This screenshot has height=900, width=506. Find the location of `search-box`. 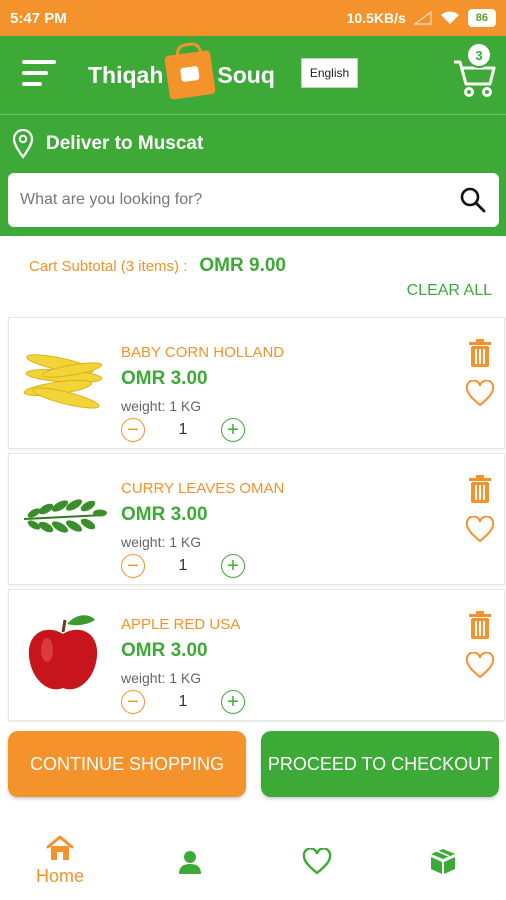

search-box is located at coordinates (253, 200).